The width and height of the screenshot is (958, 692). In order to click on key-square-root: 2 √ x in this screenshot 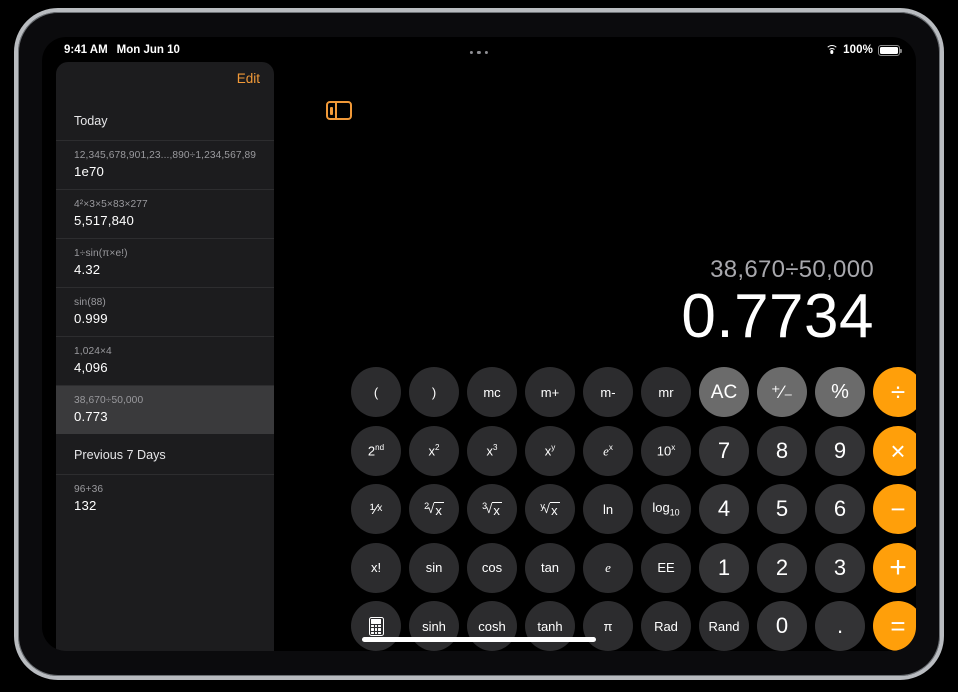, I will do `click(434, 509)`.